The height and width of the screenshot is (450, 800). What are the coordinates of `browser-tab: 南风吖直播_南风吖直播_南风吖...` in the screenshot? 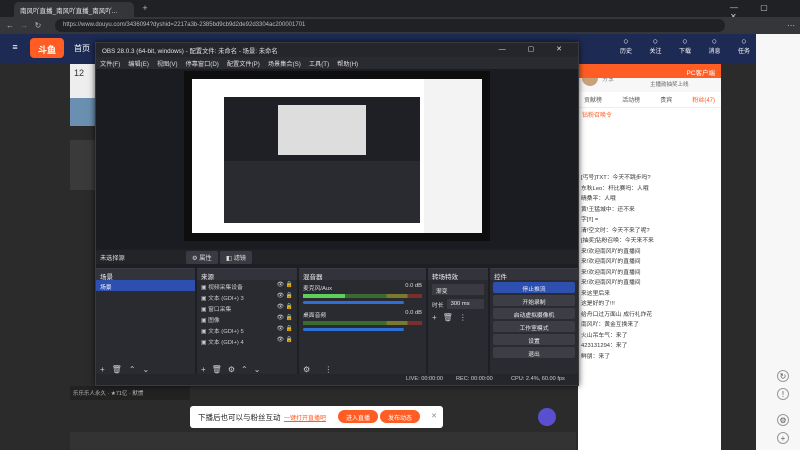 It's located at (74, 9).